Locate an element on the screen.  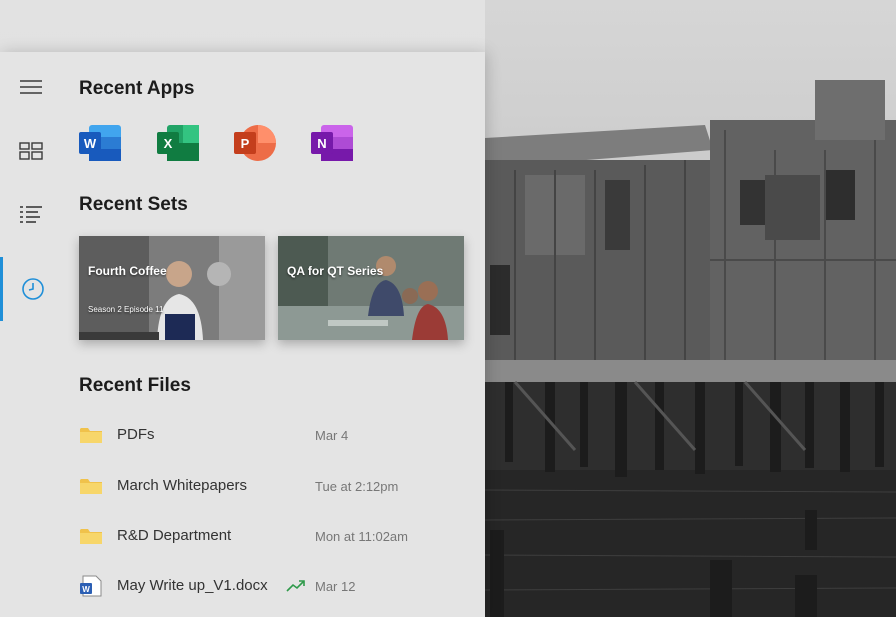
word-app-button: W is located at coordinates (100, 144).